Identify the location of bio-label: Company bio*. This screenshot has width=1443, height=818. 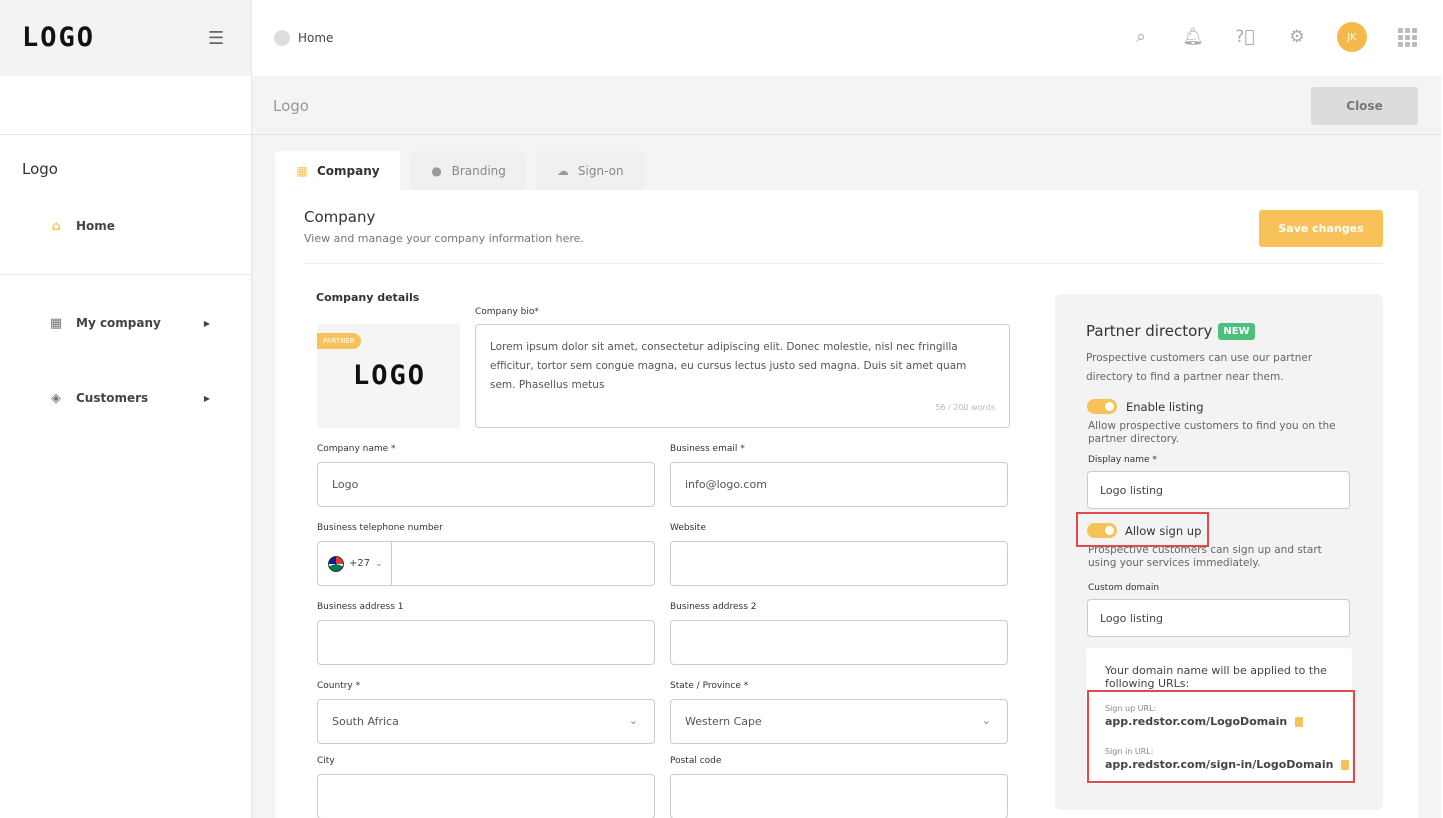
(507, 312).